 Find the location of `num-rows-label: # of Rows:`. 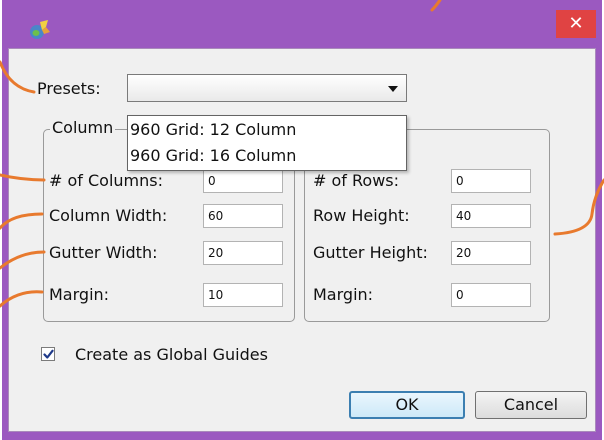

num-rows-label: # of Rows: is located at coordinates (356, 180).